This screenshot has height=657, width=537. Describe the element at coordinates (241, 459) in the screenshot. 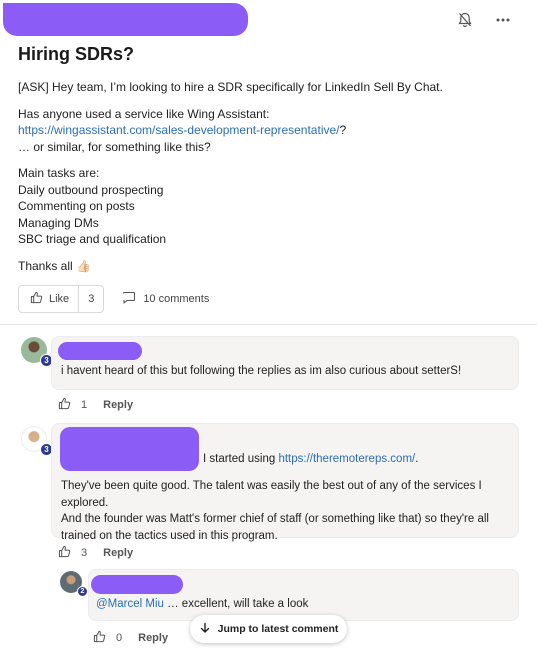

I see `comment-text-prefix: I started using` at that location.